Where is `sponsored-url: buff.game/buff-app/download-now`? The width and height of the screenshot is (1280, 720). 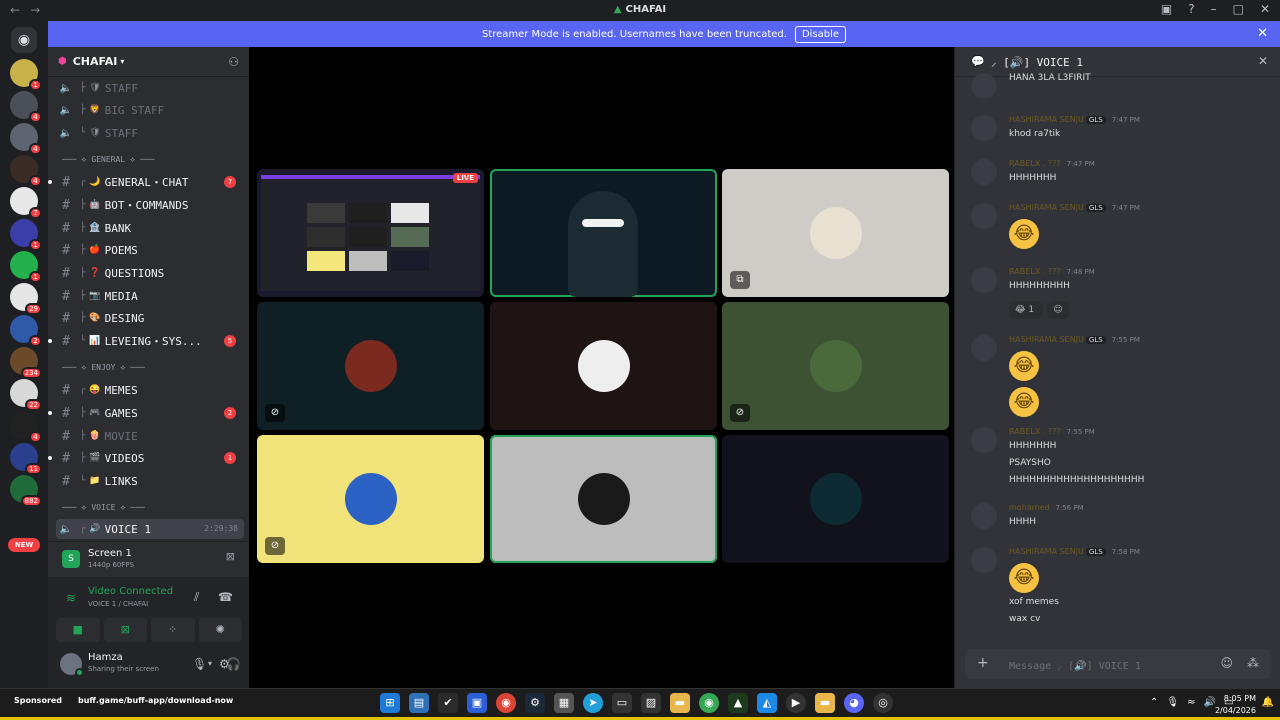 sponsored-url: buff.game/buff-app/download-now is located at coordinates (155, 700).